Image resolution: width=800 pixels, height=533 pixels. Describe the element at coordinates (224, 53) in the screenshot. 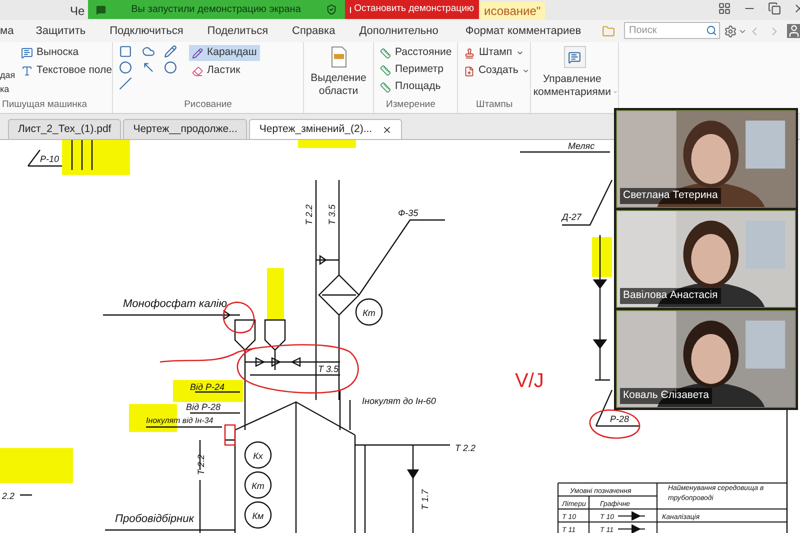

I see `ribbon-button: Карандаш` at that location.